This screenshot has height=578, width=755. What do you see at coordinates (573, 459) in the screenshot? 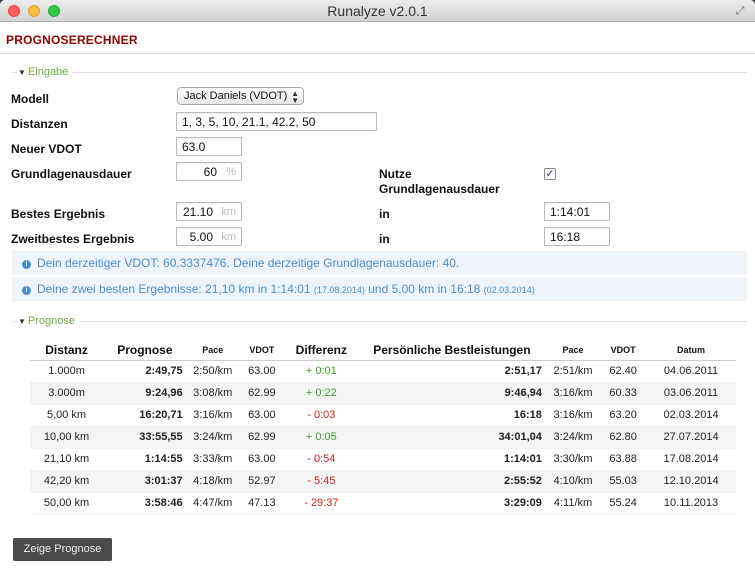
I see `cell-pace2: 3:30/km` at bounding box center [573, 459].